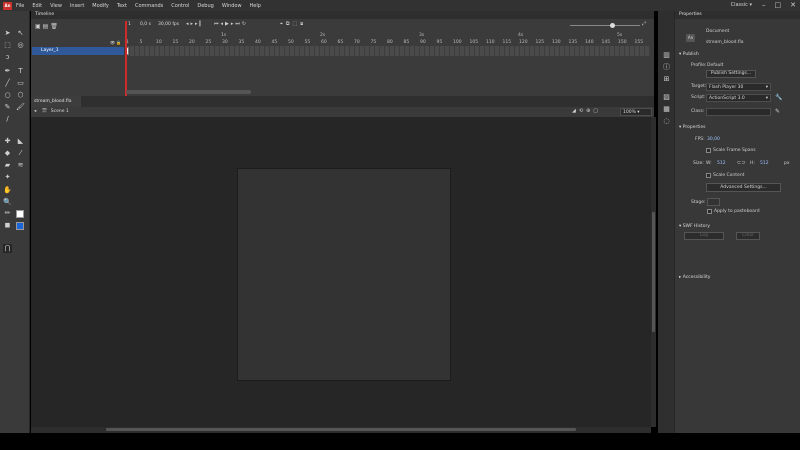  Describe the element at coordinates (122, 6) in the screenshot. I see `menu-text: Text` at that location.